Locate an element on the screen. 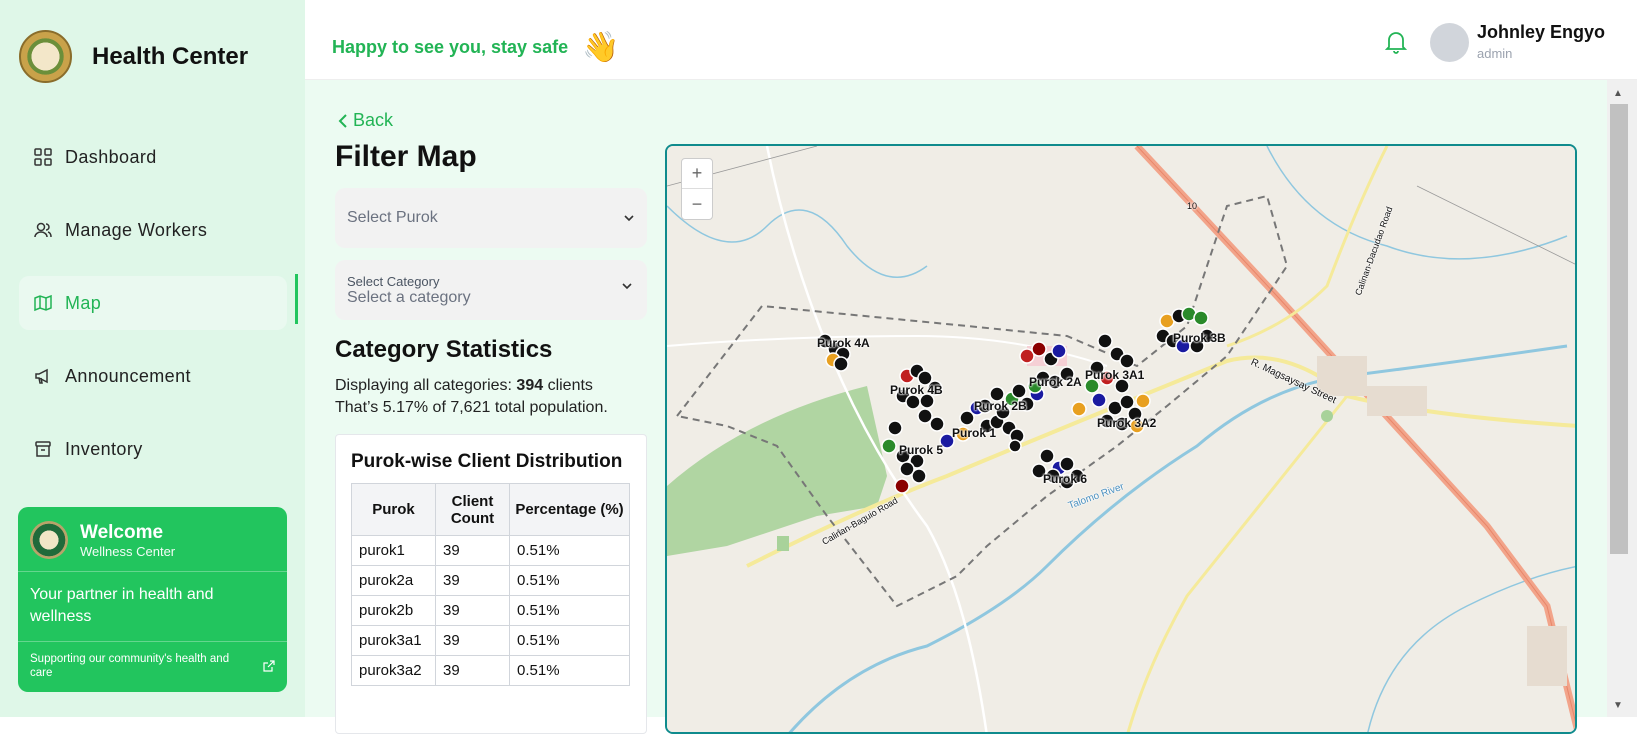  megaphone-icon is located at coordinates (41, 376).